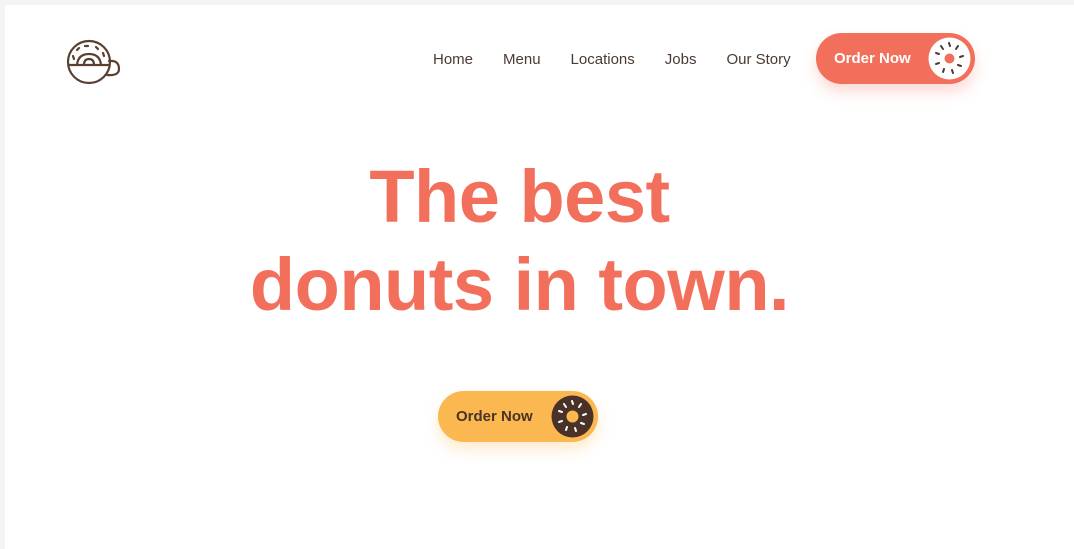 This screenshot has height=549, width=1074. I want to click on hero-order-now-label: Order Now, so click(494, 416).